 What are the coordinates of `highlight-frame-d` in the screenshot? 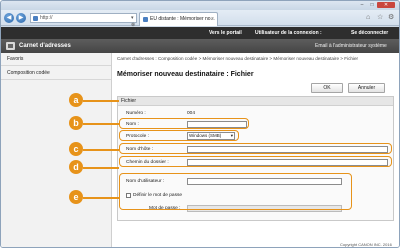 It's located at (255, 161).